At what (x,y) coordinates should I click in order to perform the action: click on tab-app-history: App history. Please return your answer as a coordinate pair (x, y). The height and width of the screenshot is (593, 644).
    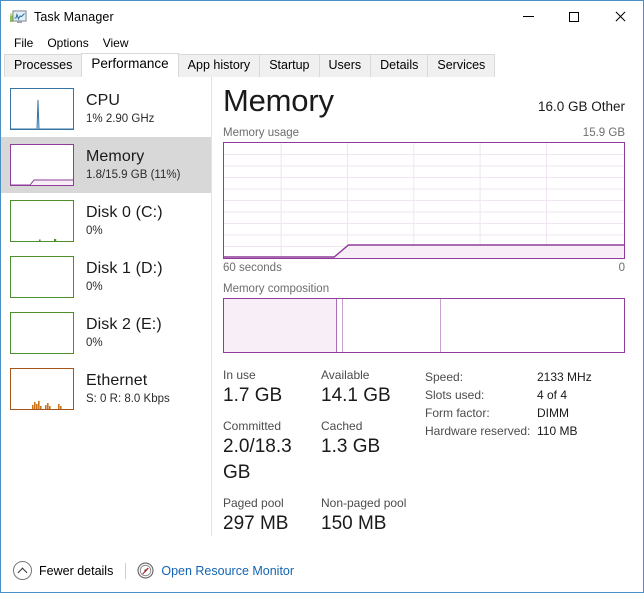
    Looking at the image, I should click on (219, 65).